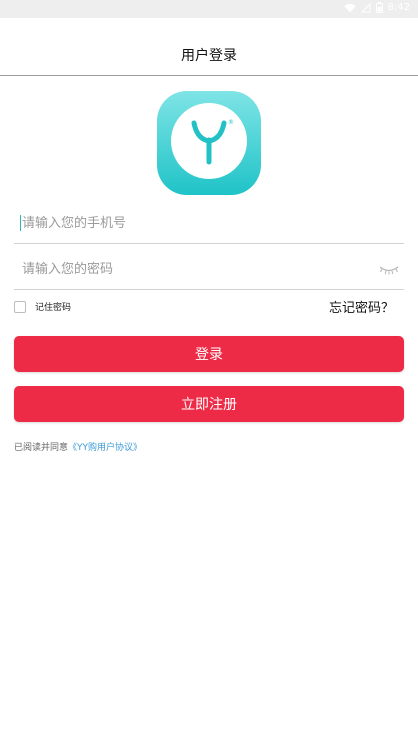  Describe the element at coordinates (398, 7) in the screenshot. I see `status-time: 8:42` at that location.